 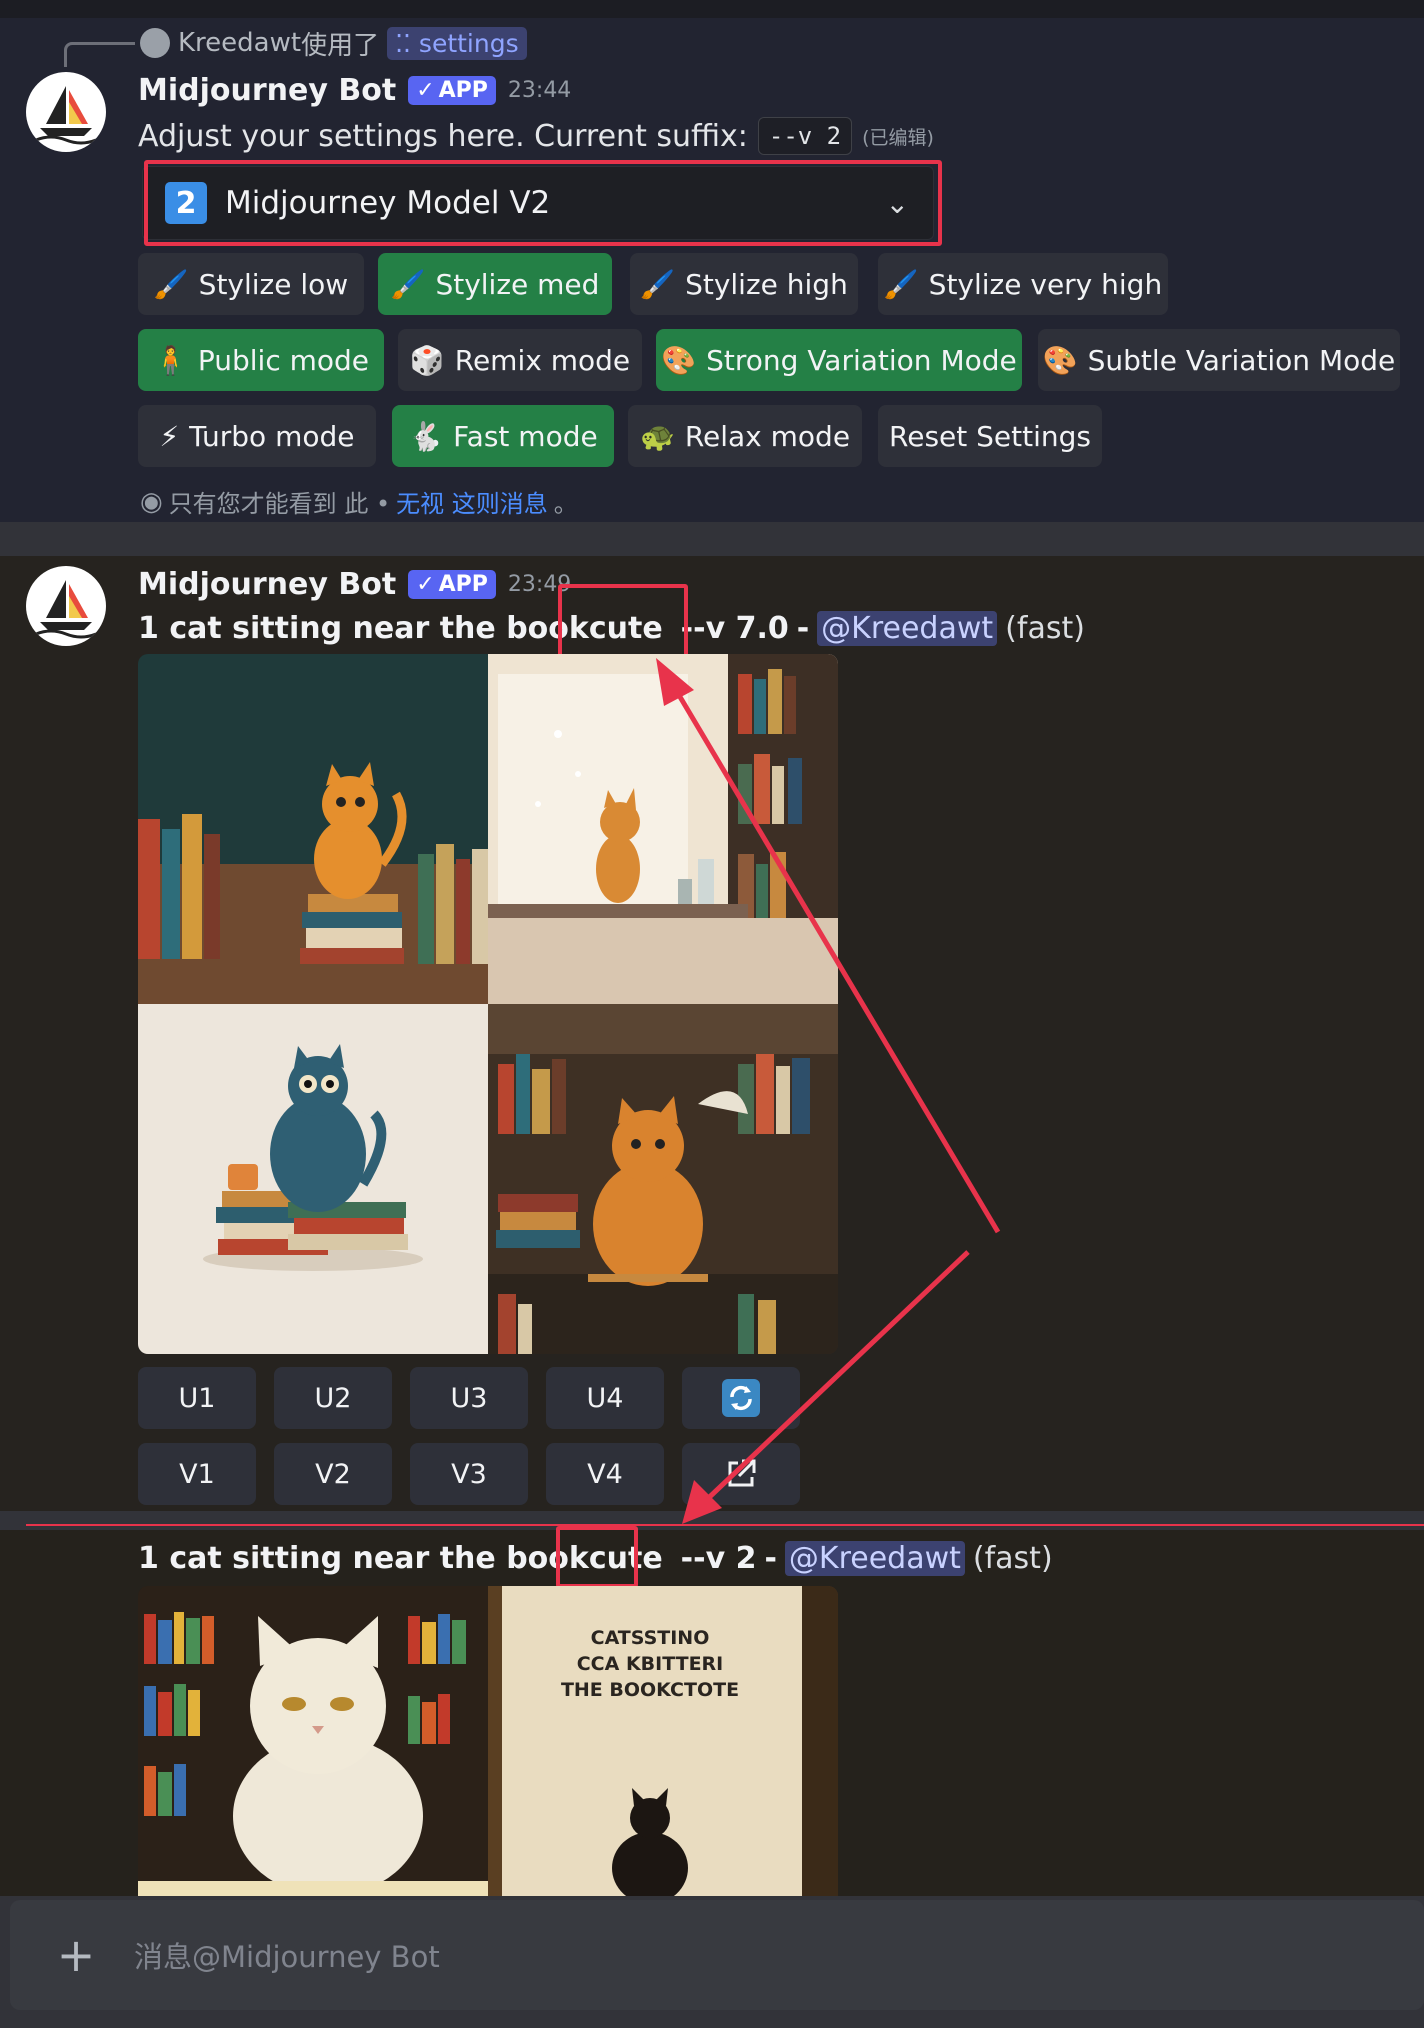 I want to click on message-input: 消息@Midjourney Bot, so click(x=287, y=1955).